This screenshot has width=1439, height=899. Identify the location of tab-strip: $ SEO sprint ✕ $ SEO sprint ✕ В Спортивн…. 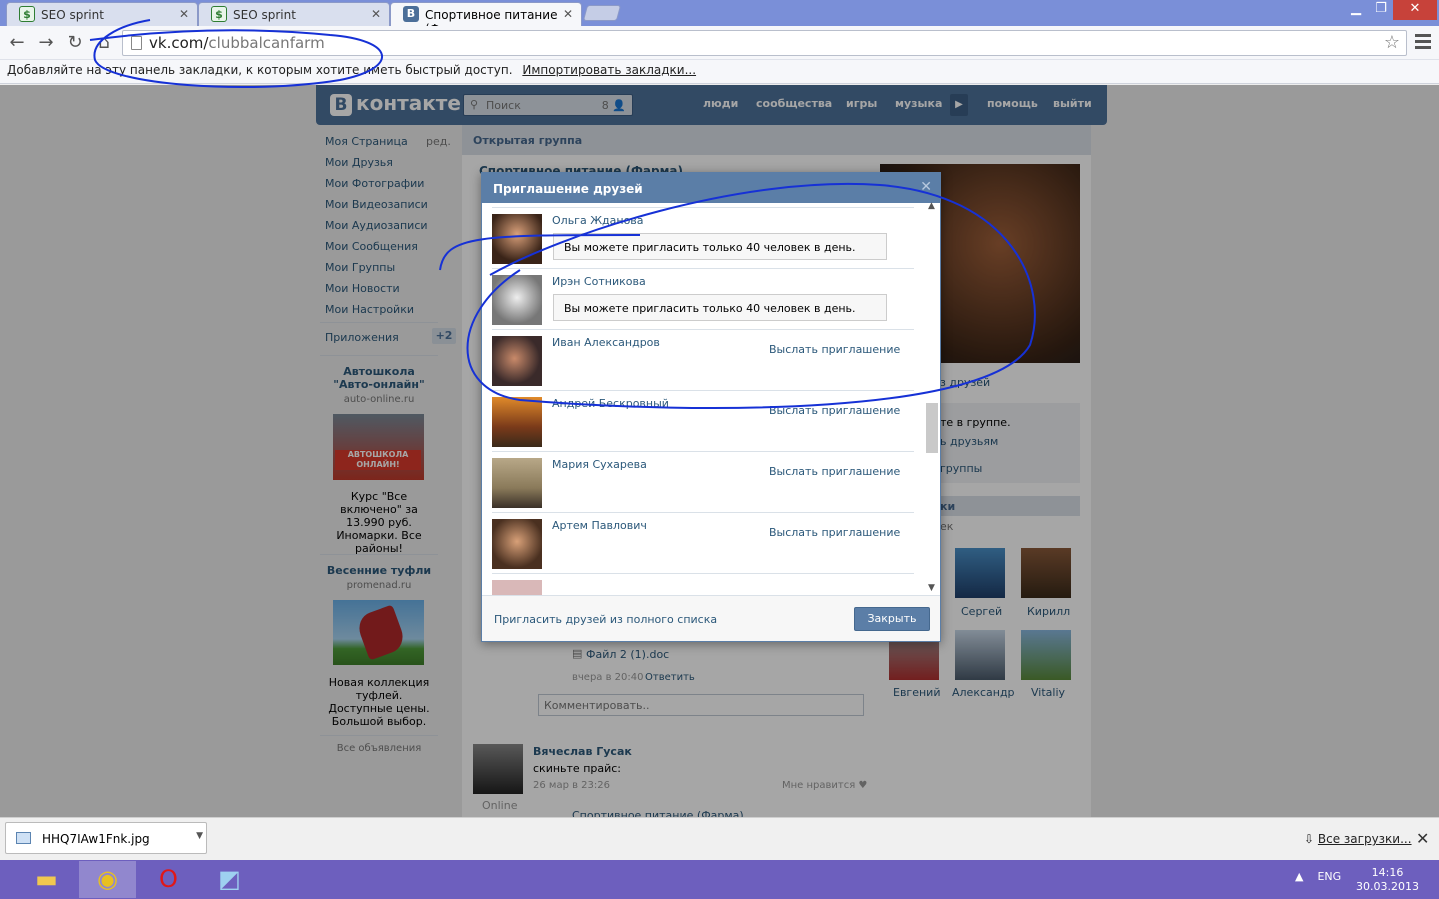
(719, 18).